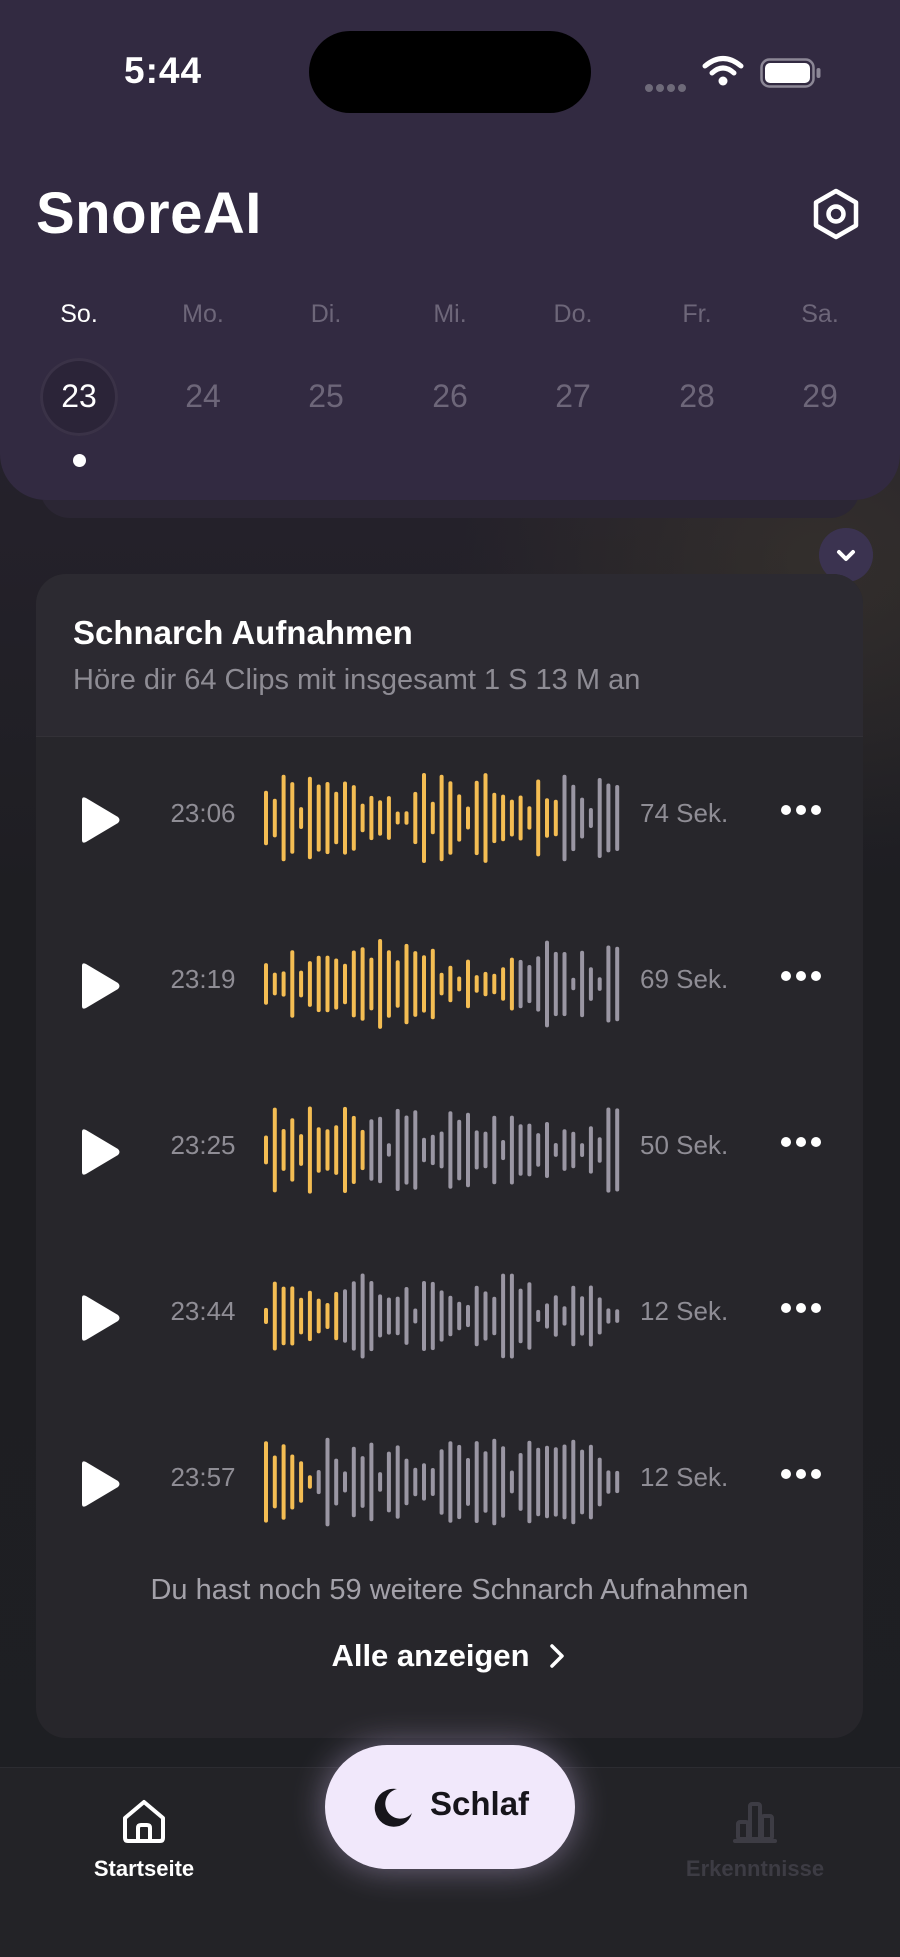 The width and height of the screenshot is (900, 1957). What do you see at coordinates (450, 1807) in the screenshot?
I see `sleep-button: Schlaf` at bounding box center [450, 1807].